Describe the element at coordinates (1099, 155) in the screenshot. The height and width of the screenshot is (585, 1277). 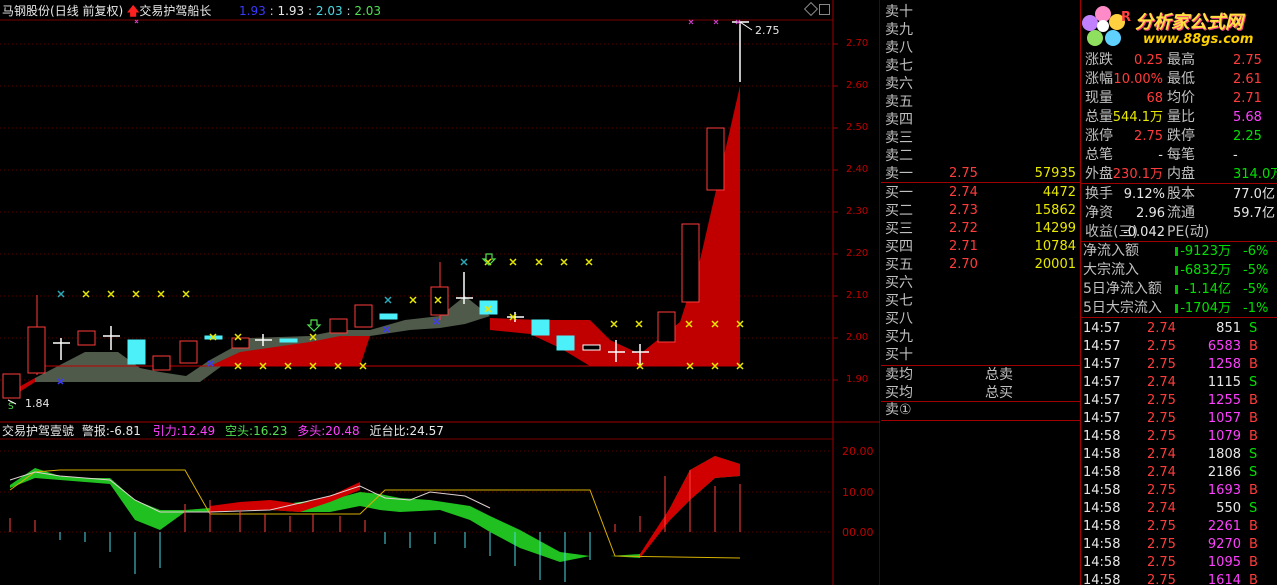
I see `quote-label: 总笔` at that location.